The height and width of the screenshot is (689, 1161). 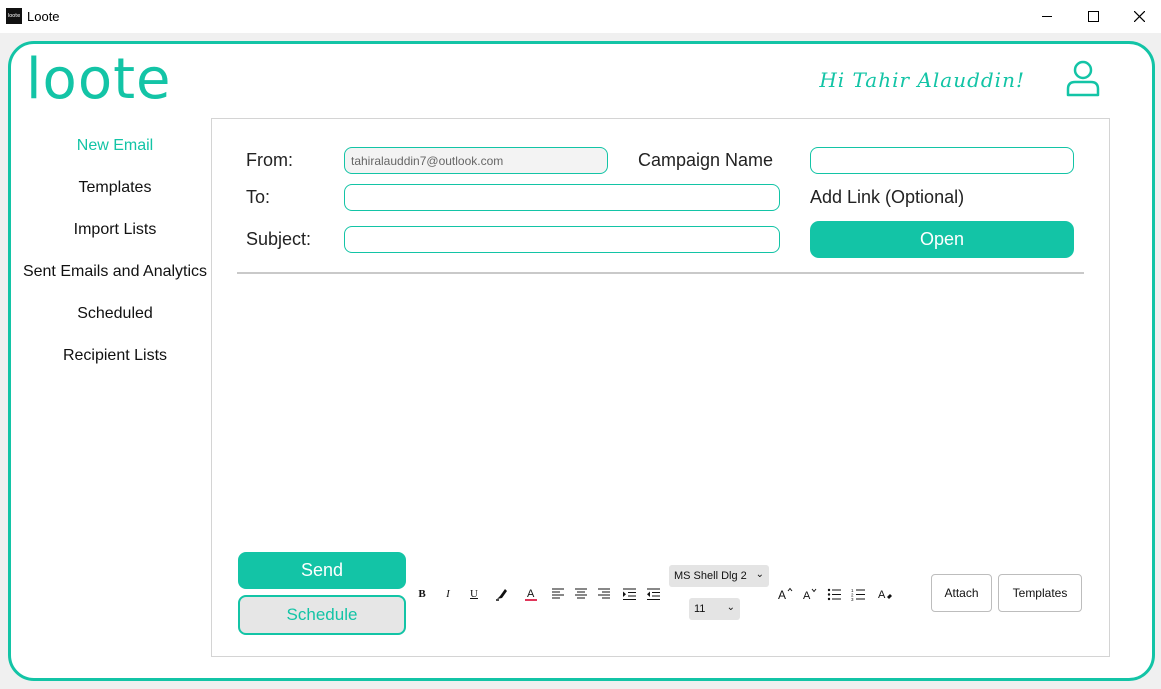 I want to click on align-left-icon, so click(x=558, y=593).